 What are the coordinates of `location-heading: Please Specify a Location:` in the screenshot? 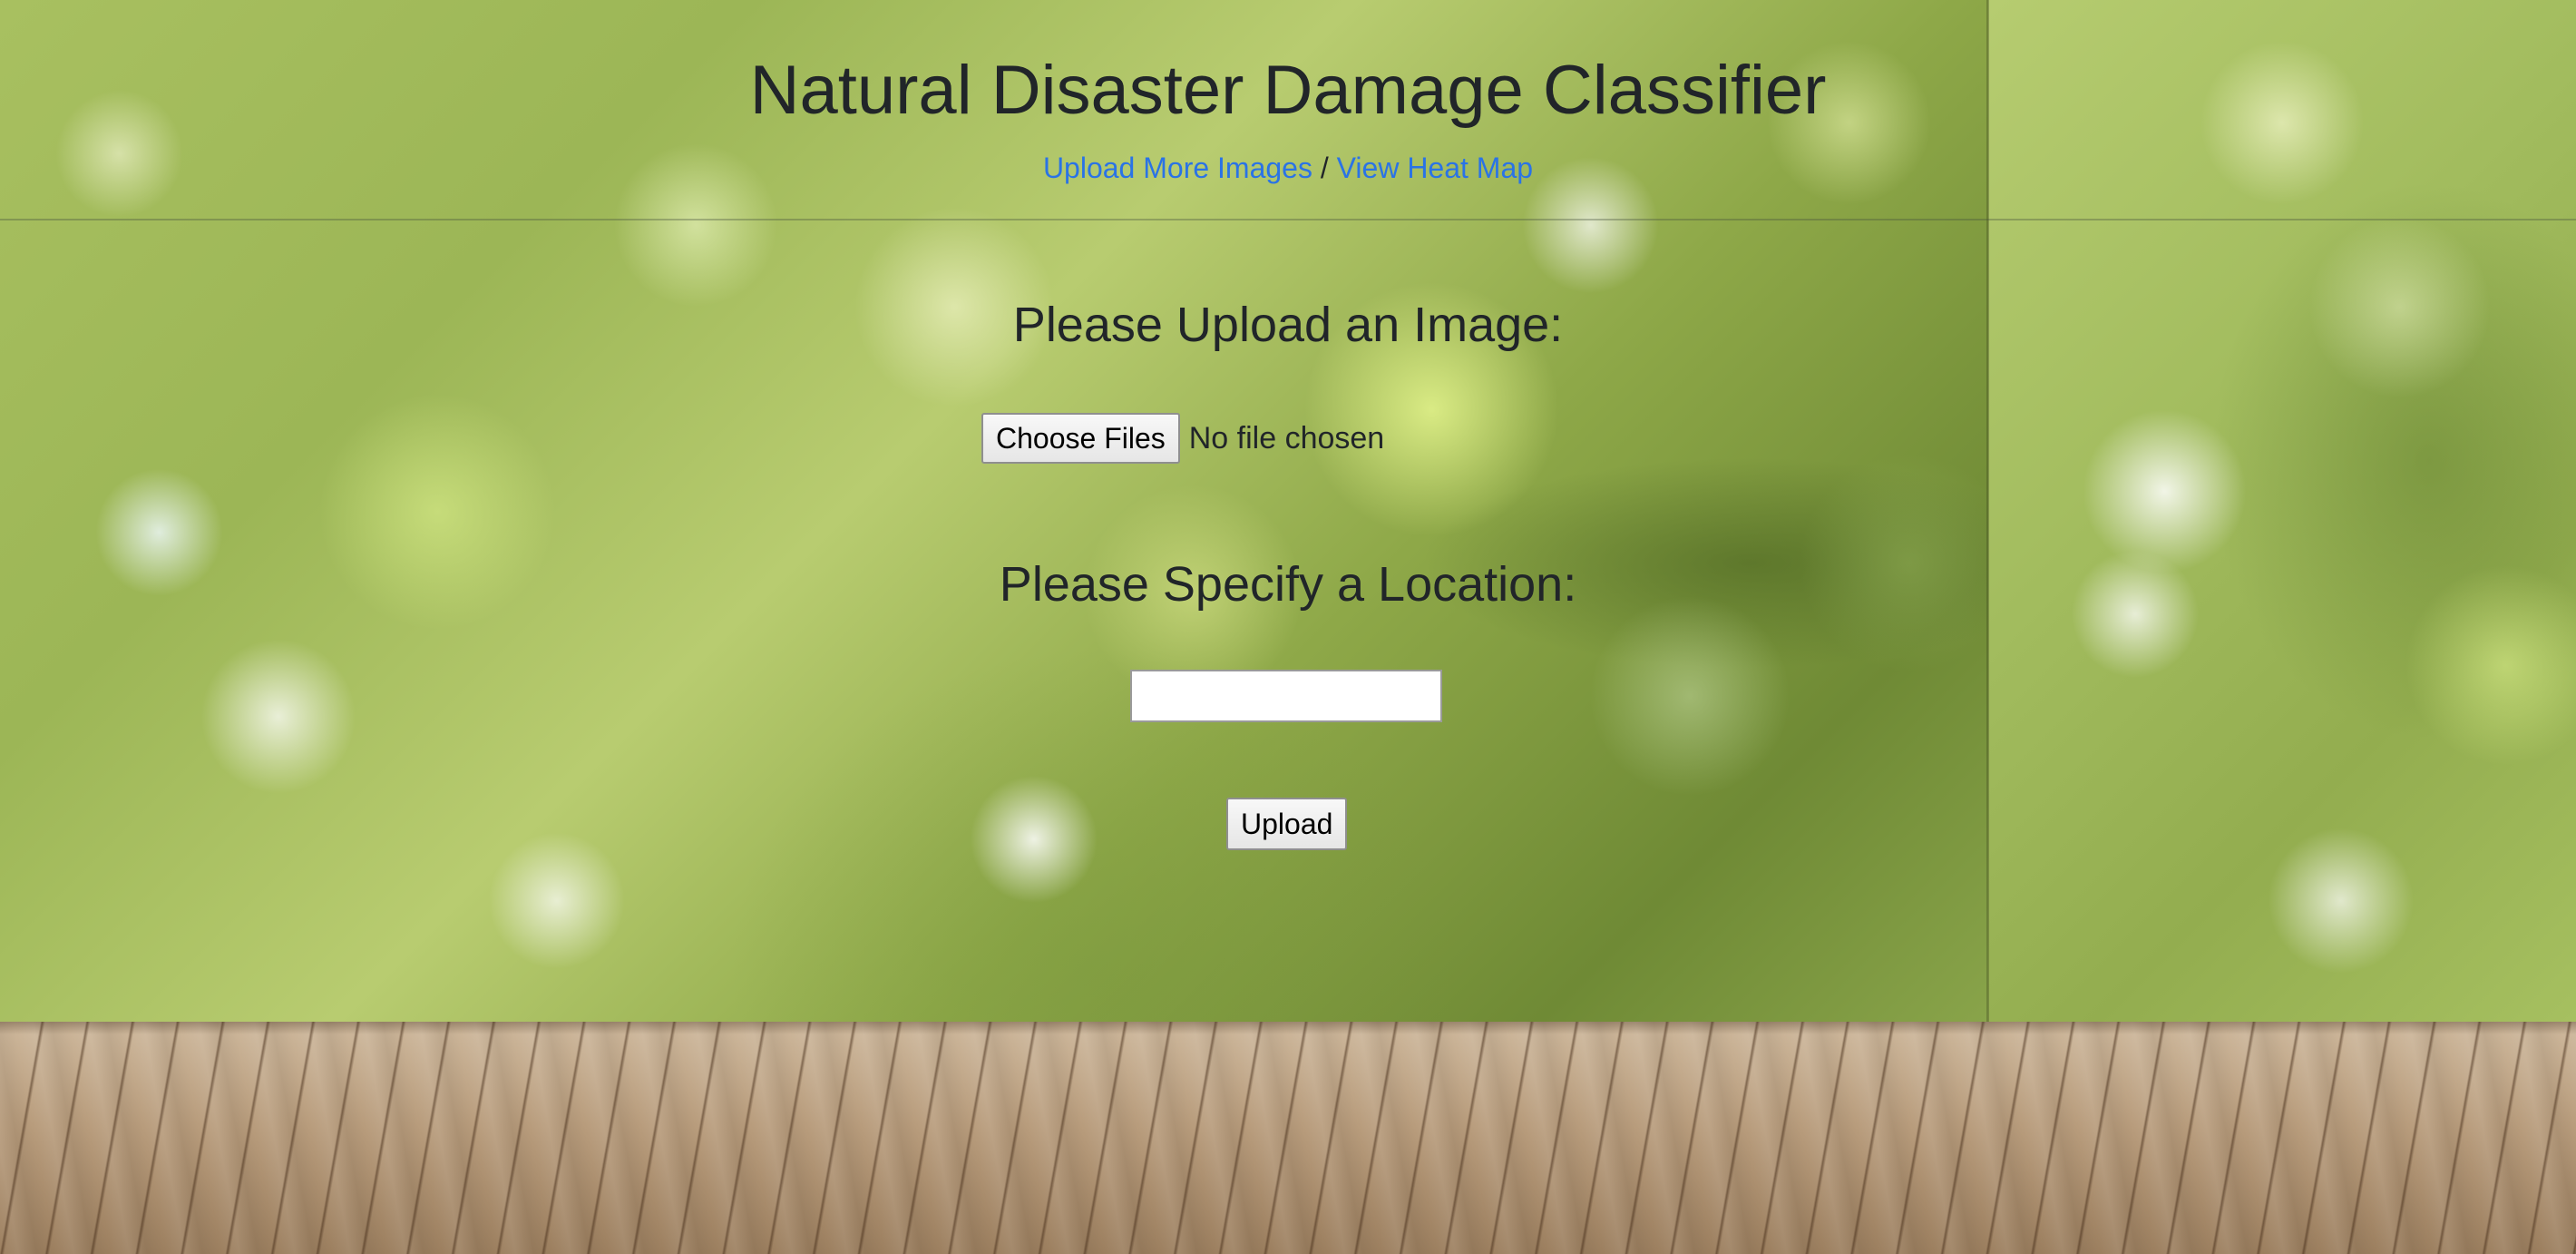 It's located at (1288, 584).